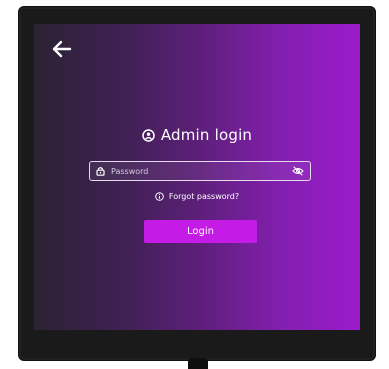 This screenshot has height=369, width=389. I want to click on forgot-password-label: Forgot password?, so click(204, 196).